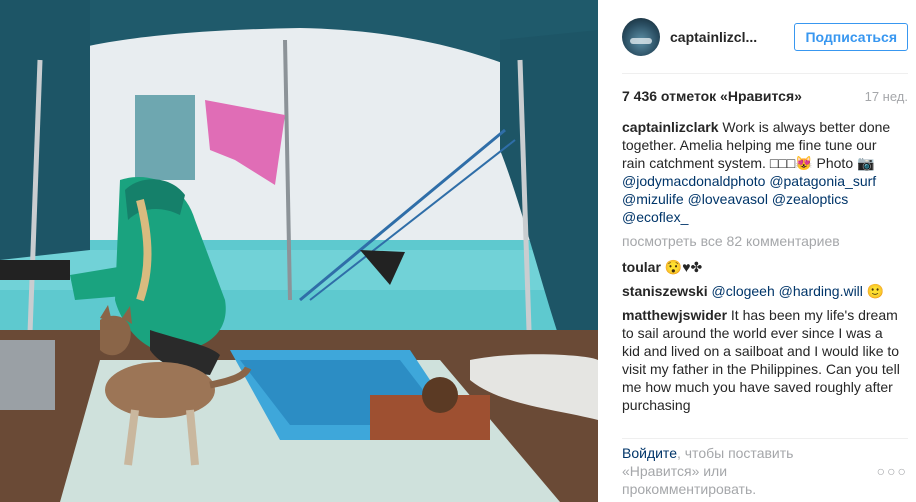 This screenshot has height=502, width=916. Describe the element at coordinates (822, 181) in the screenshot. I see `mention-link: @patagonia_surf` at that location.